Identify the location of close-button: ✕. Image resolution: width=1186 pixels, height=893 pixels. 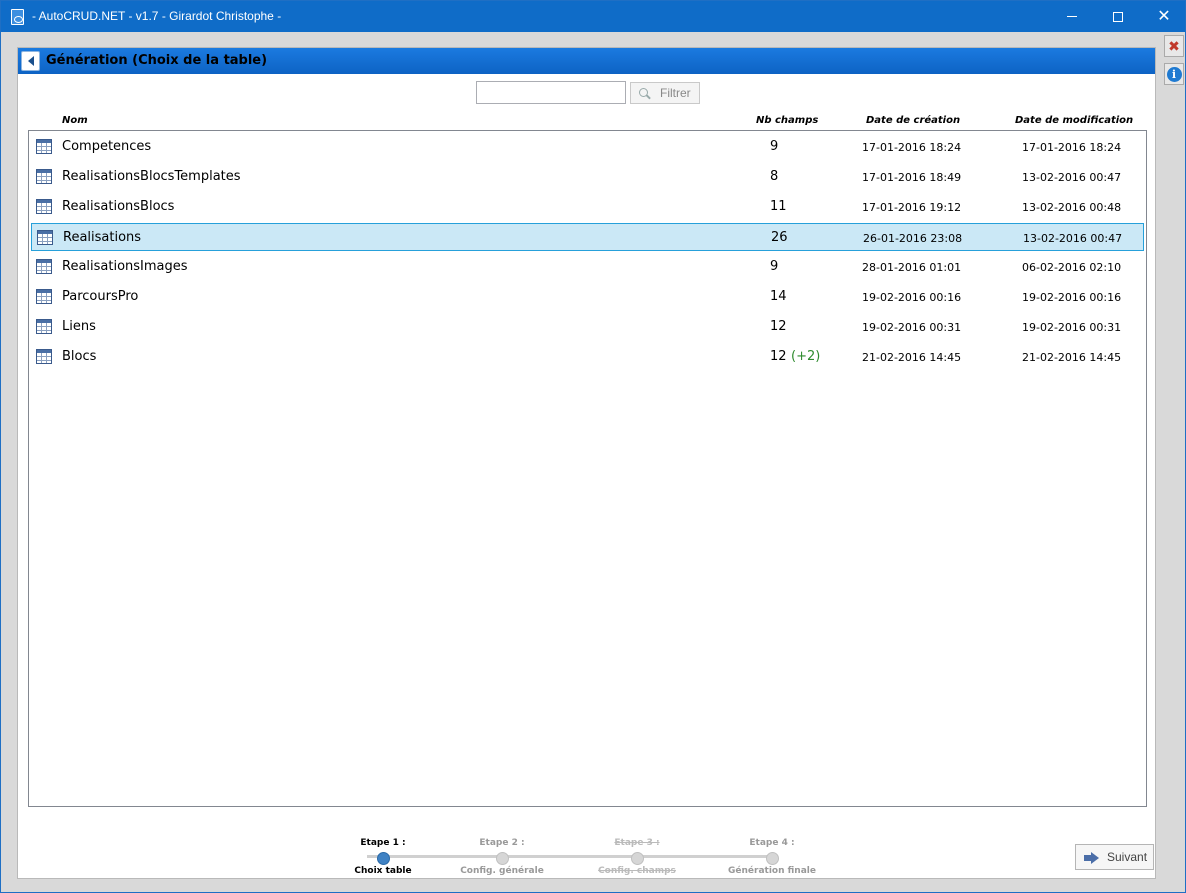
(1163, 16).